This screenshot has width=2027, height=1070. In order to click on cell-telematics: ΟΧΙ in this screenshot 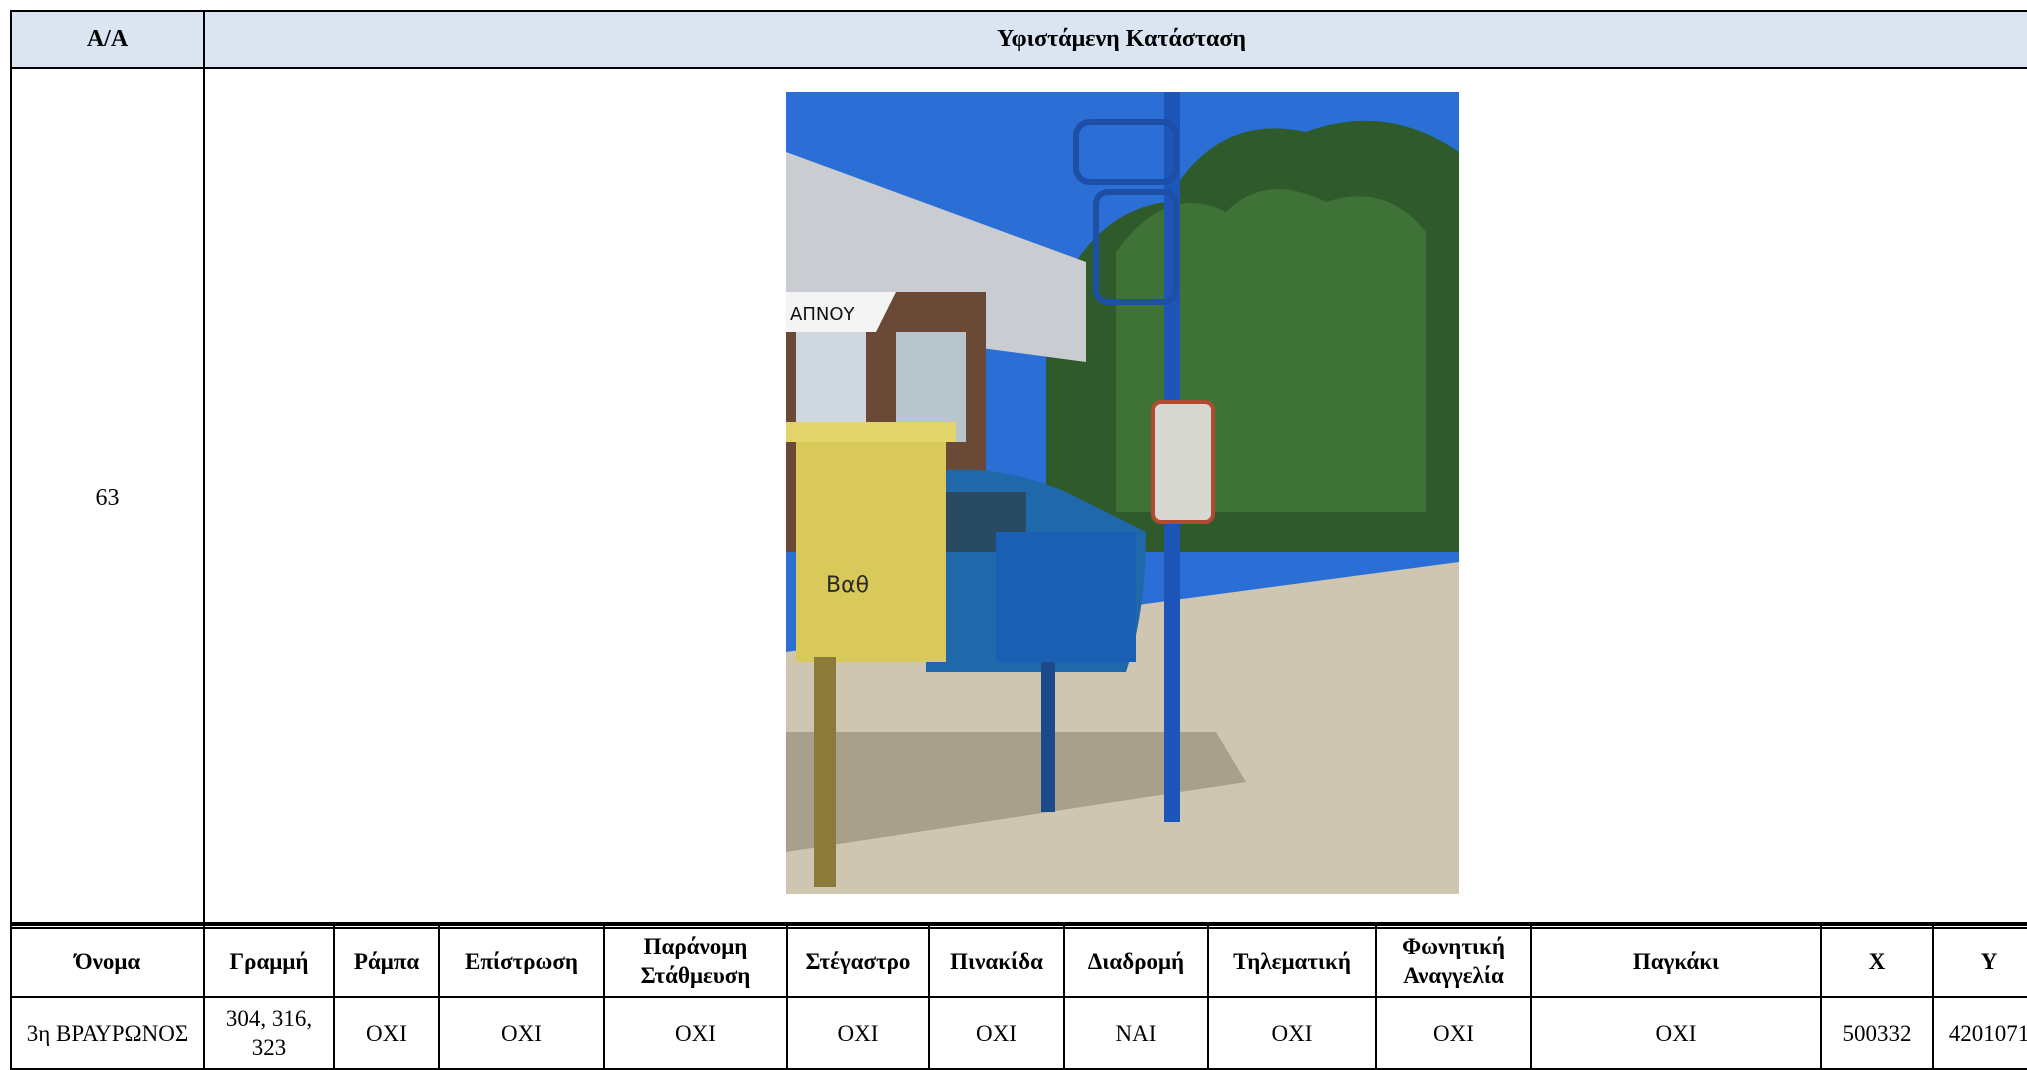, I will do `click(1292, 1033)`.